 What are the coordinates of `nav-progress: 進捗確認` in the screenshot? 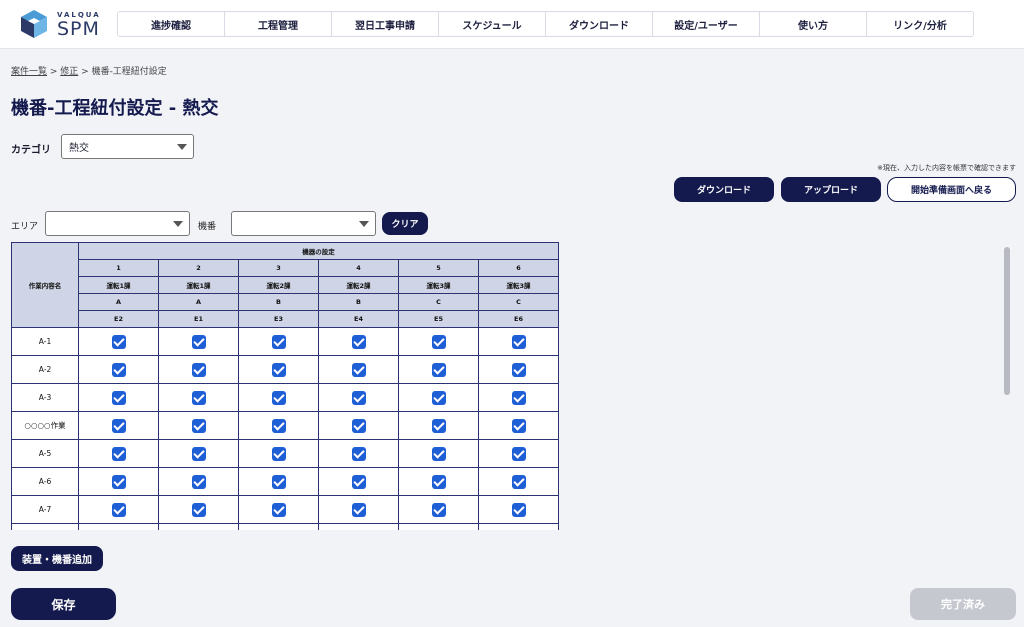 It's located at (171, 24).